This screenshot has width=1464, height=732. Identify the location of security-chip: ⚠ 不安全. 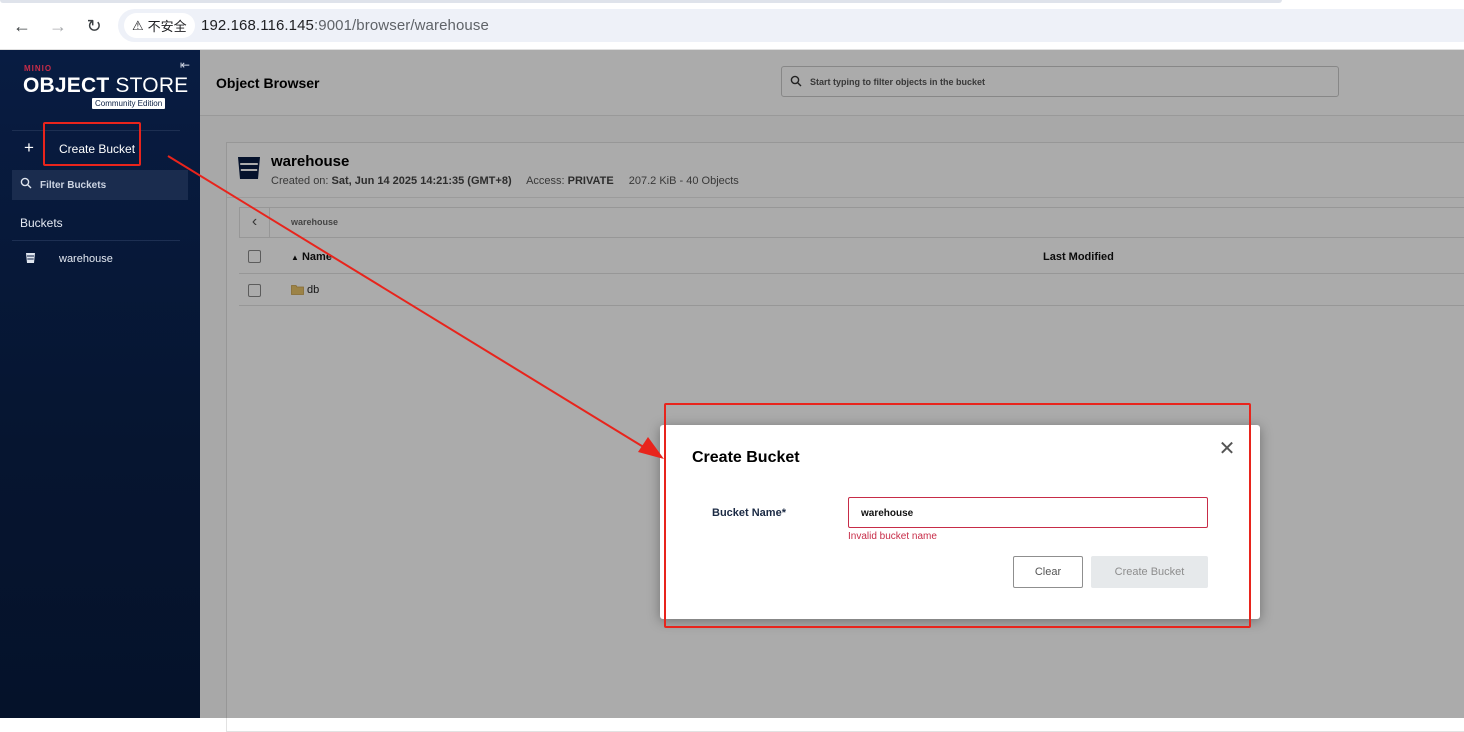
(159, 25).